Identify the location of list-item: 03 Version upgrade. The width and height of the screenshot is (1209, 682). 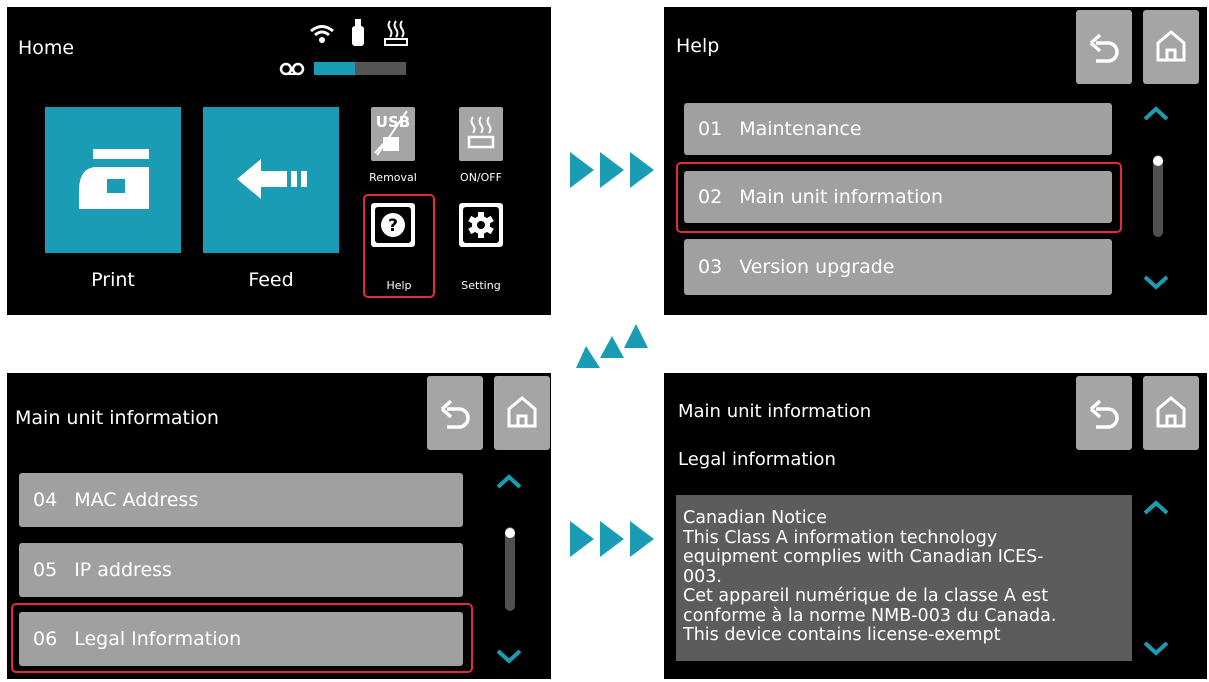
(898, 267).